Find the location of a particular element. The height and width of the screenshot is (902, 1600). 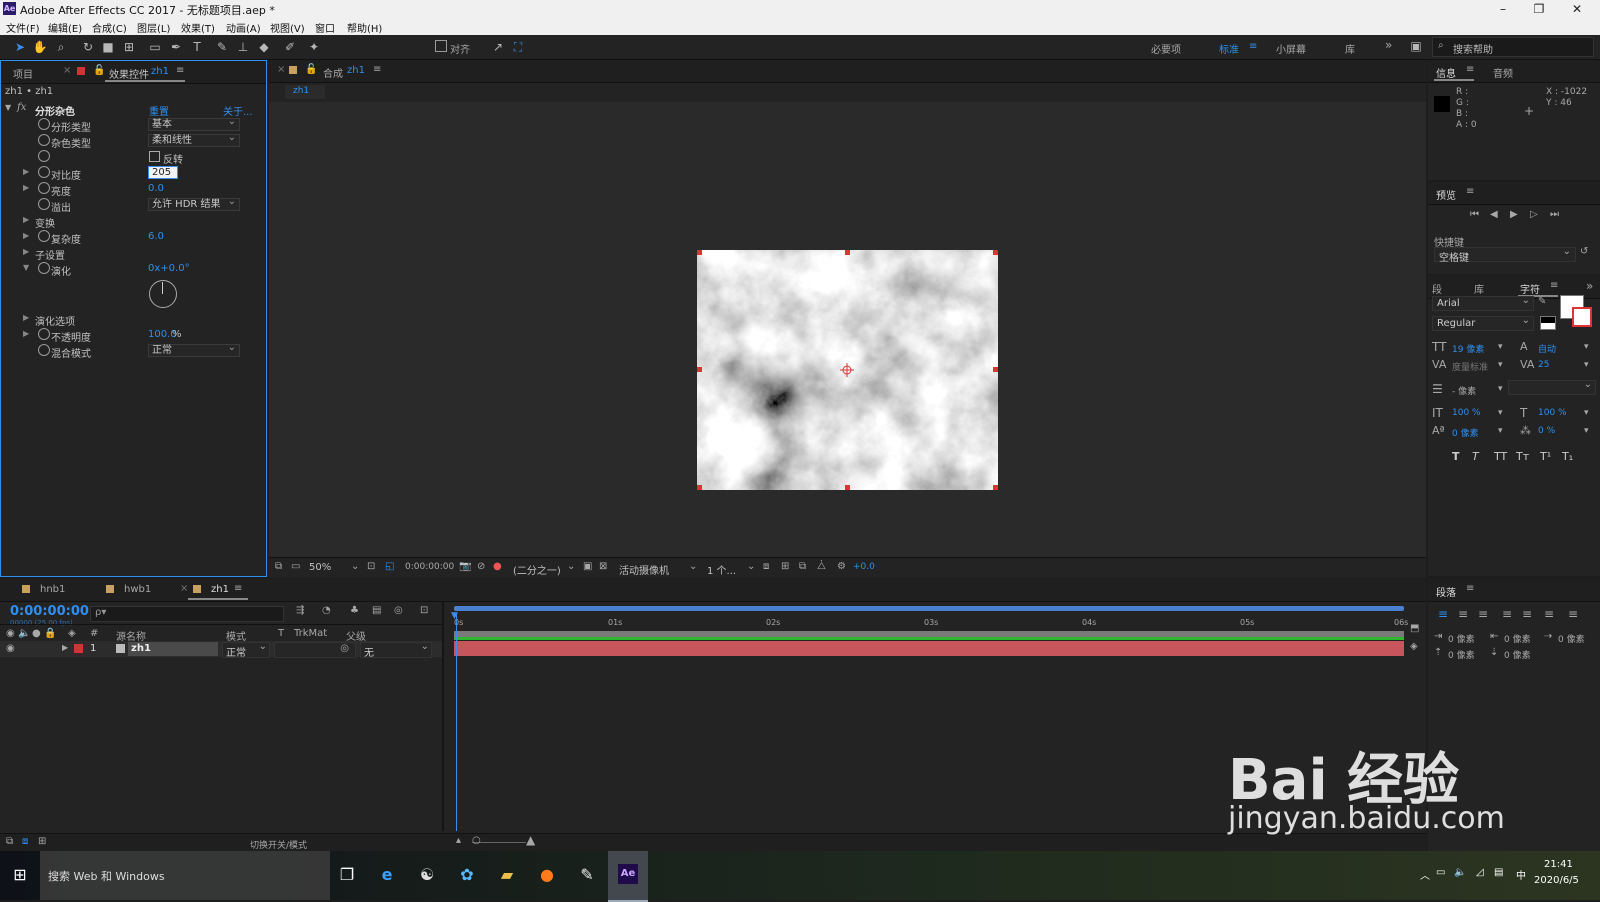

space-before-value: 0 像素 is located at coordinates (1461, 654).